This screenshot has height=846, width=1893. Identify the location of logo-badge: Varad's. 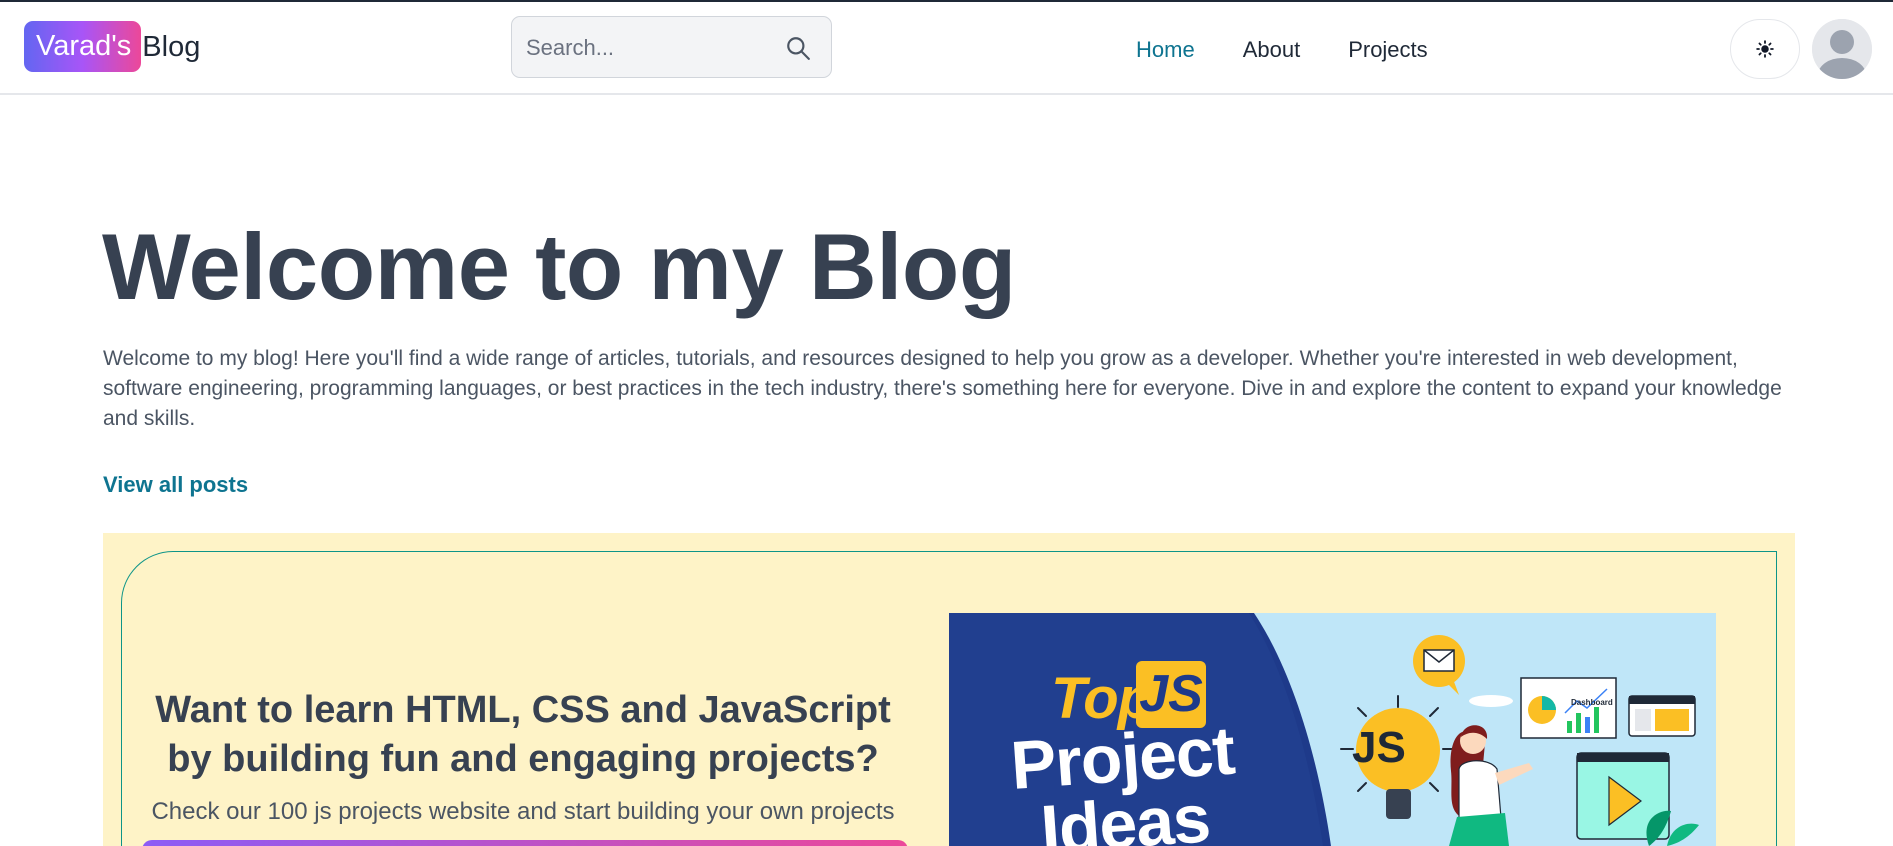
(83, 46).